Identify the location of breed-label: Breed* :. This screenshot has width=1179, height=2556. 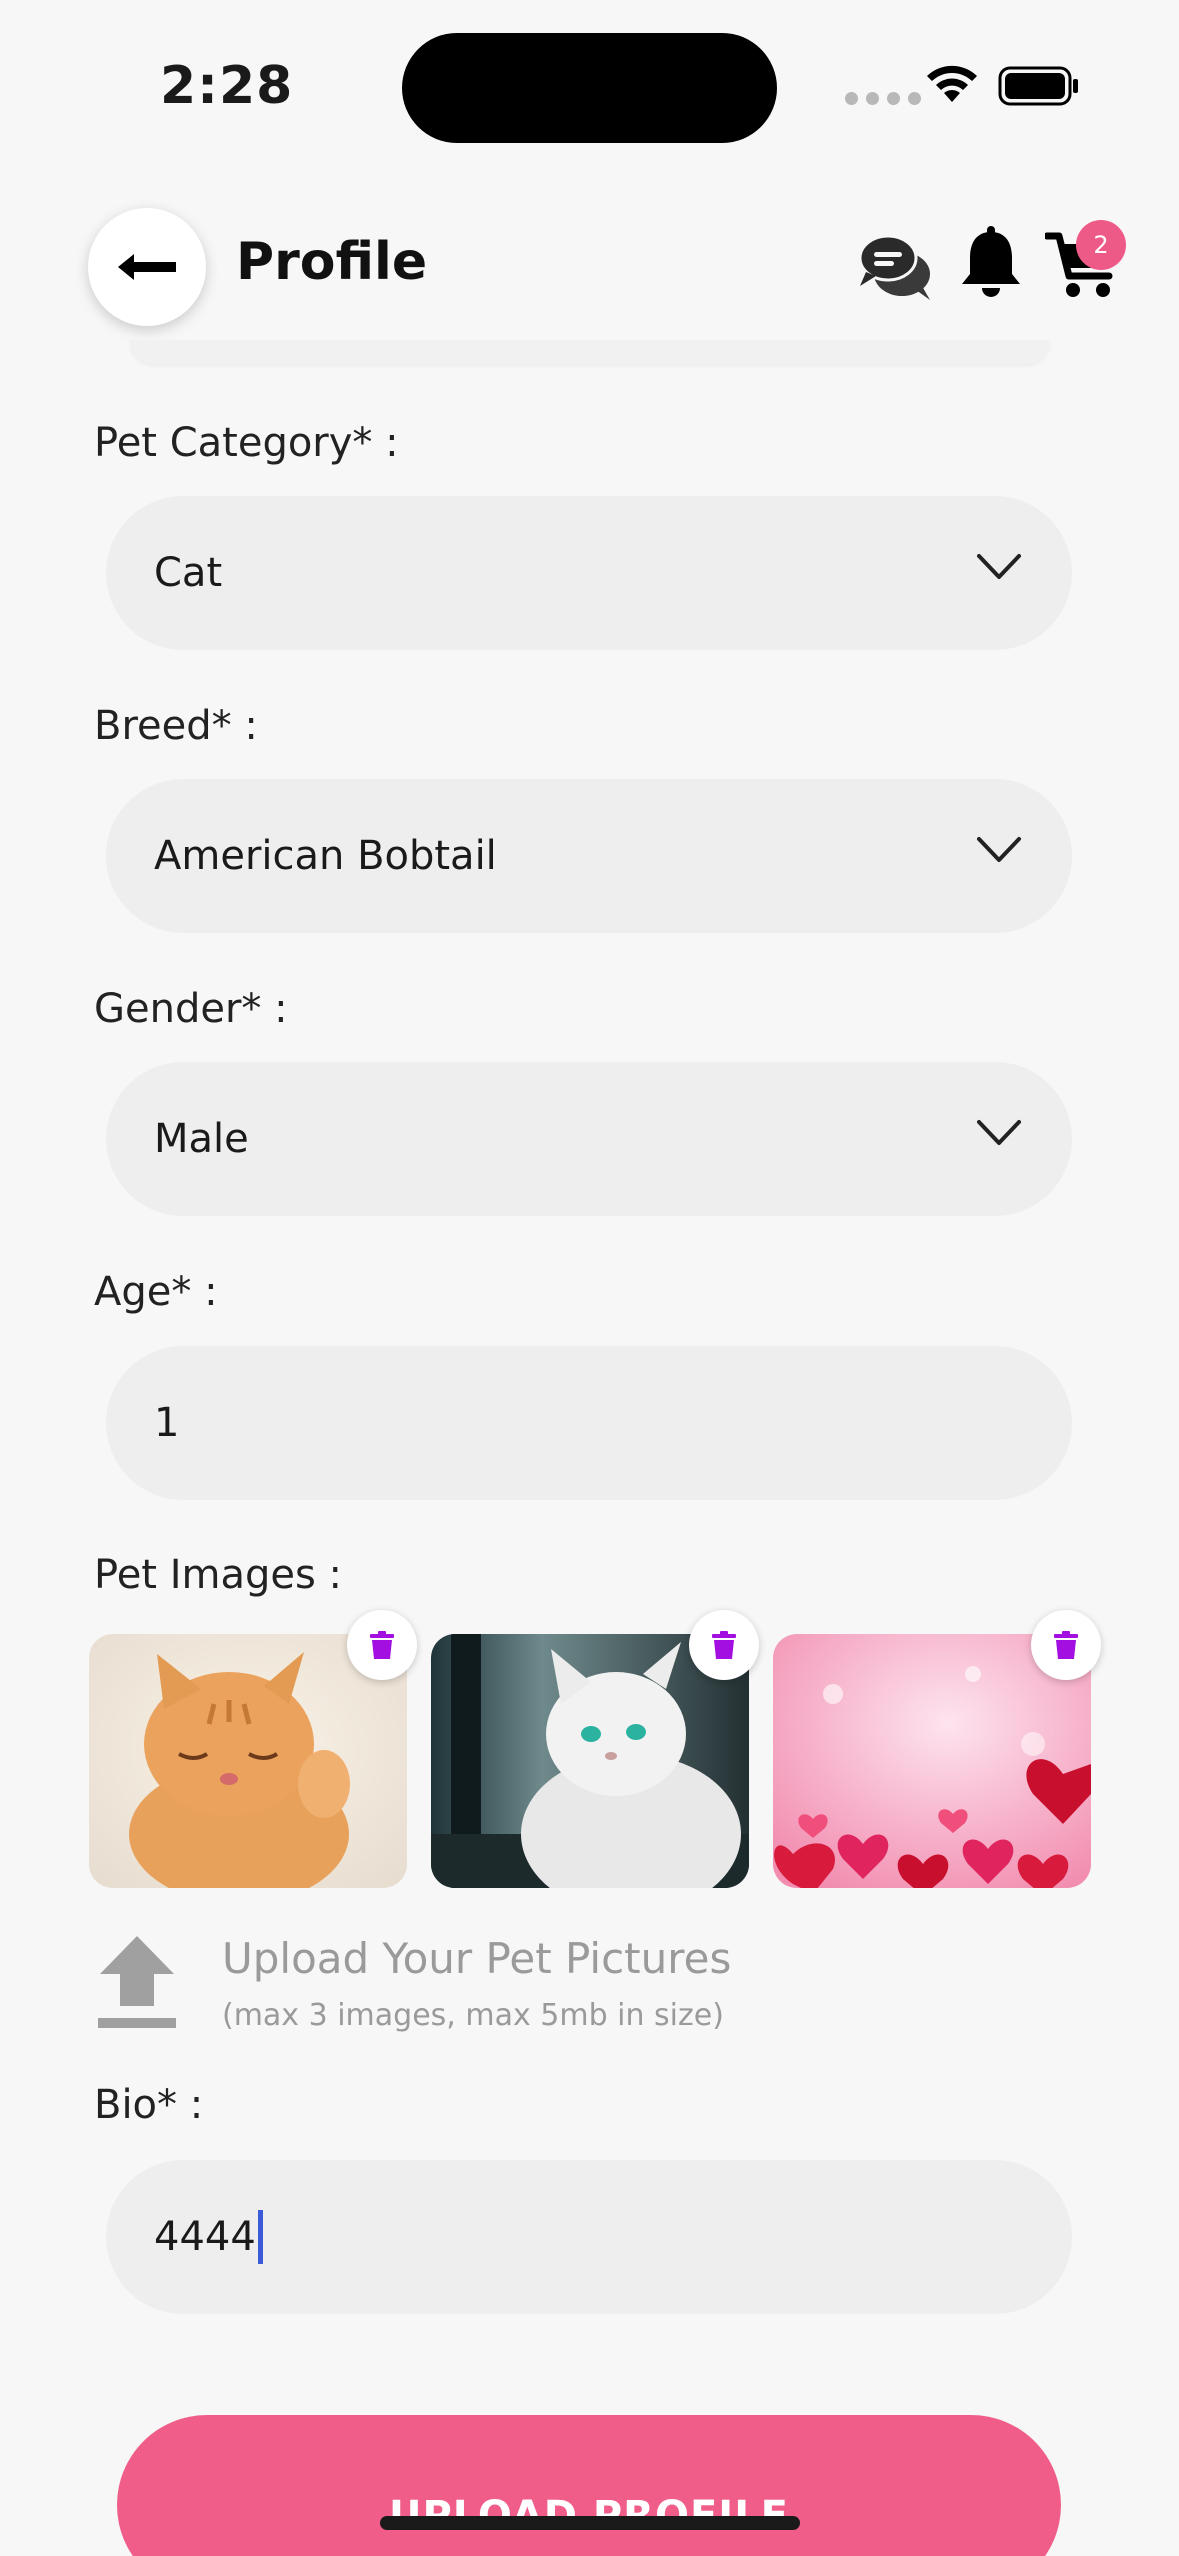
(176, 726).